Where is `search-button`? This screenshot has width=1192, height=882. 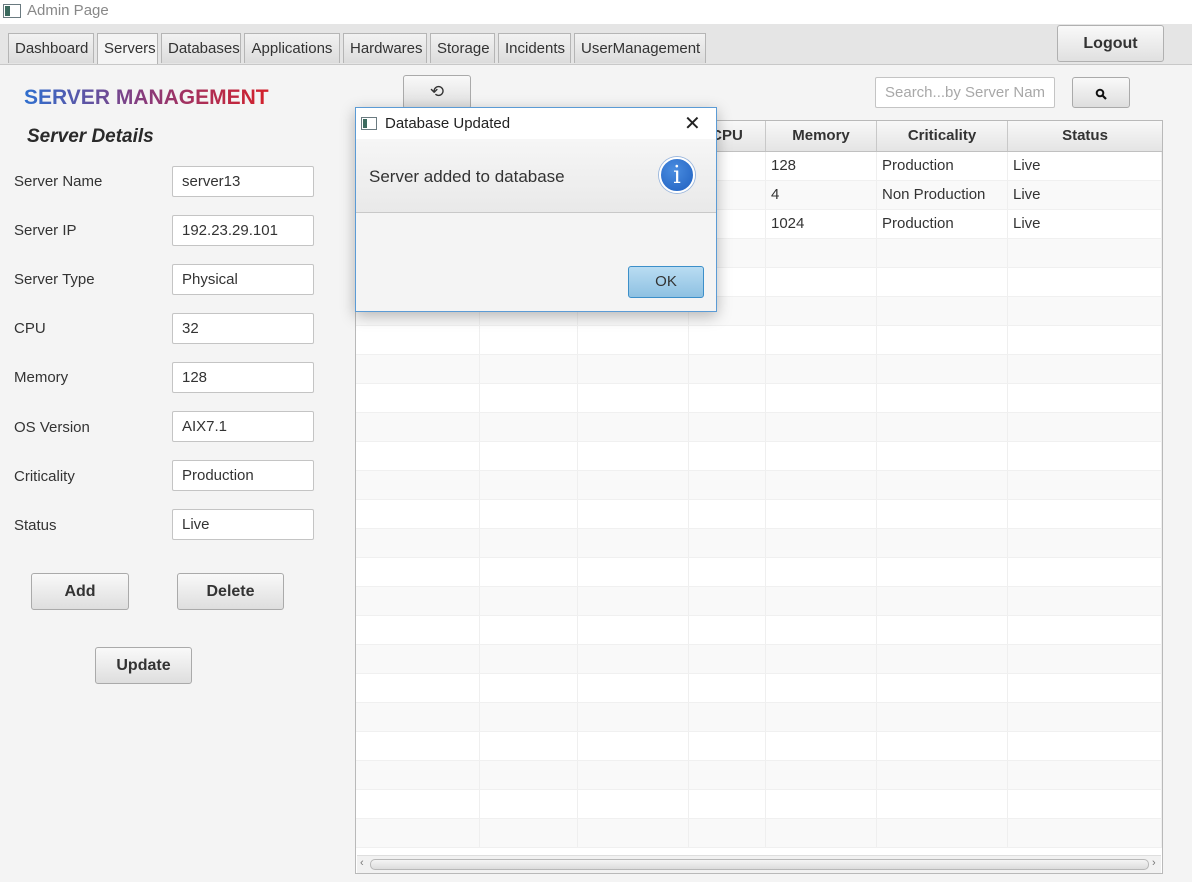
search-button is located at coordinates (1101, 92).